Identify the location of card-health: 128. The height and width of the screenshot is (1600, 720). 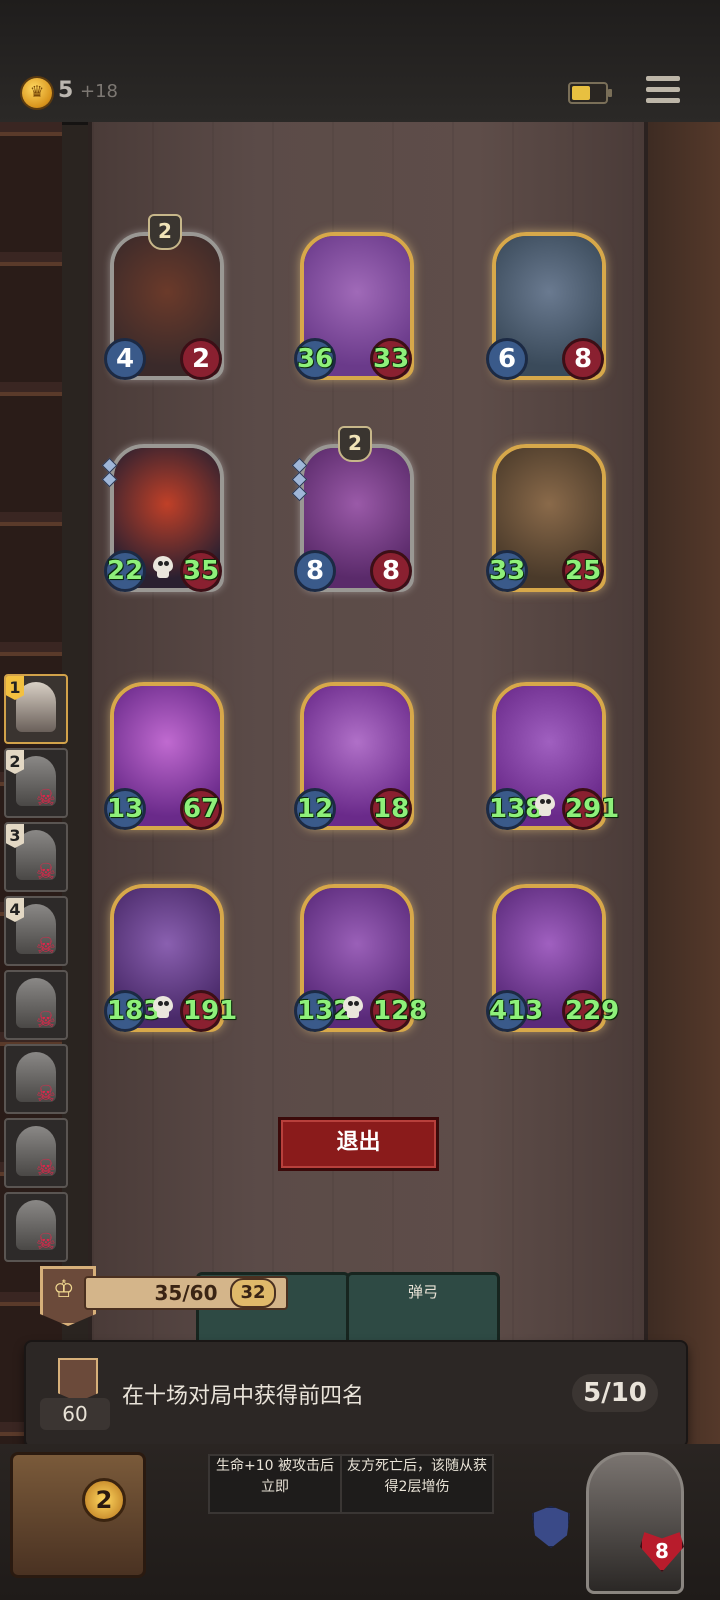
(398, 1011).